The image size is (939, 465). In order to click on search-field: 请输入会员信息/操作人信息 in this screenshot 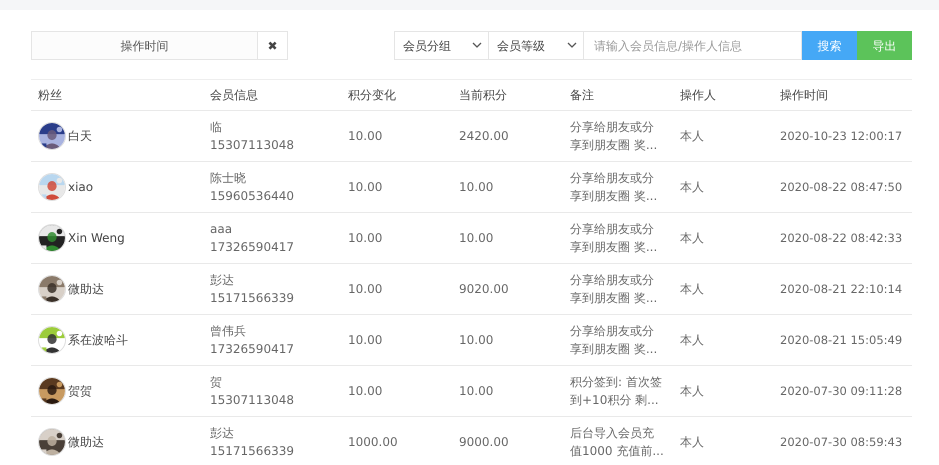, I will do `click(693, 45)`.